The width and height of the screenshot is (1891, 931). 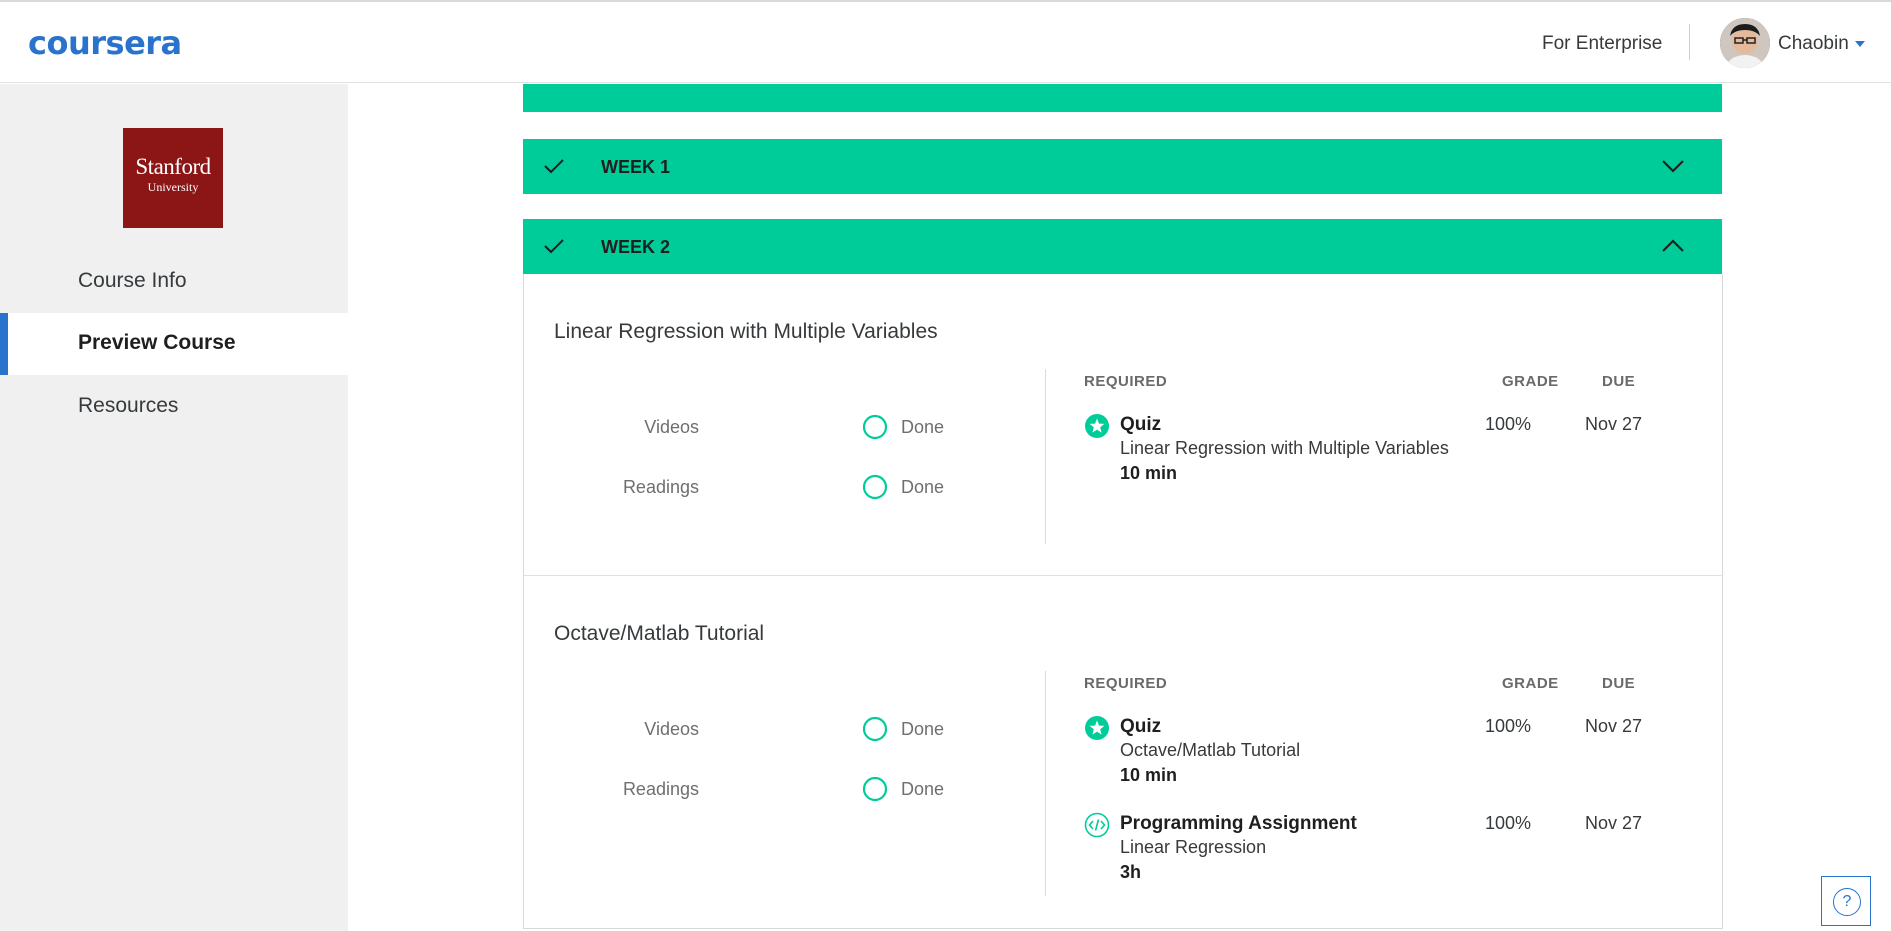 I want to click on code-icon, so click(x=1097, y=825).